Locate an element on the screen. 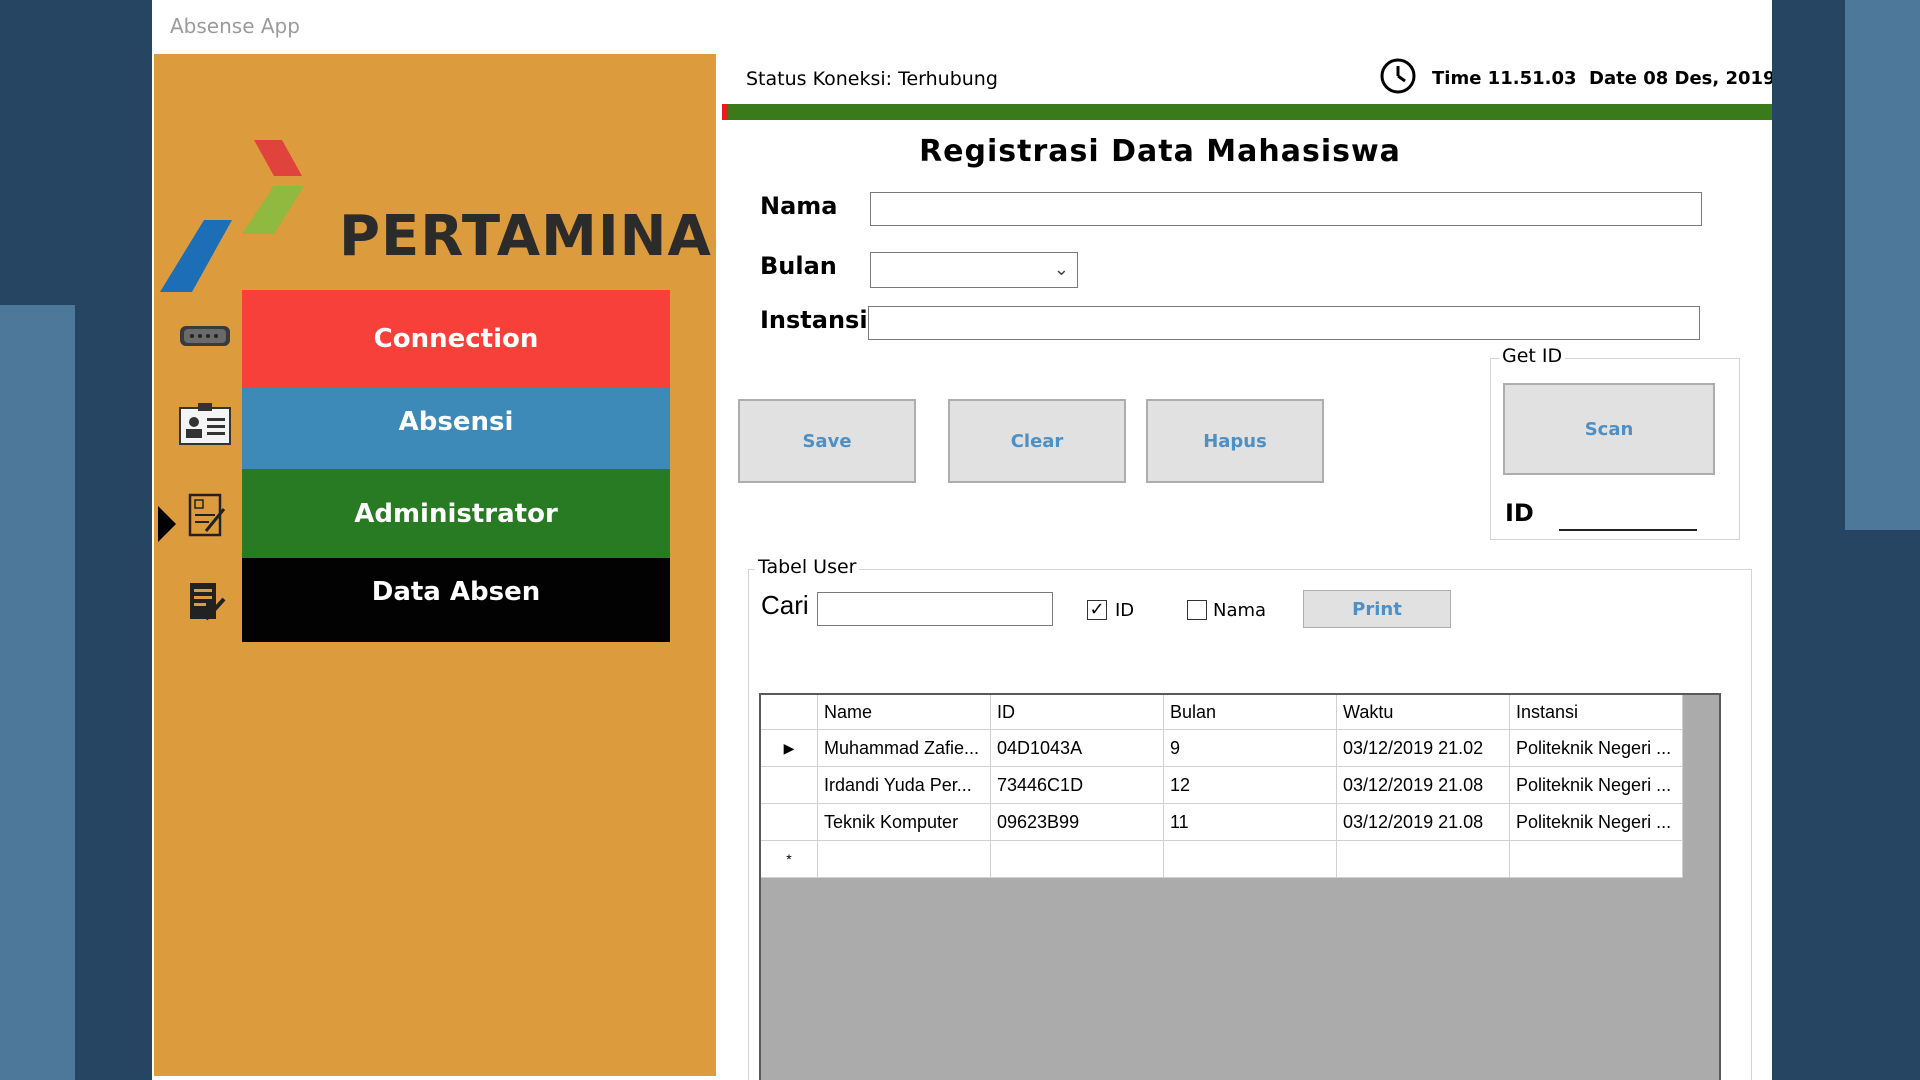 The width and height of the screenshot is (1920, 1080). status-bar-divider is located at coordinates (1247, 112).